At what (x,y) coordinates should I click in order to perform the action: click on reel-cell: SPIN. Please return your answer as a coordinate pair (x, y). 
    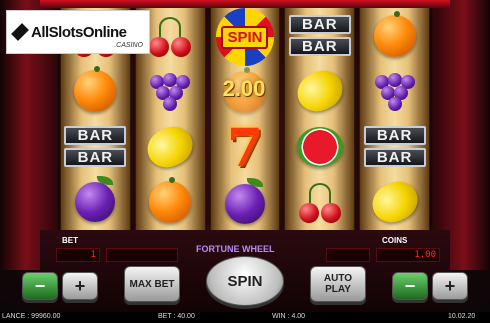
    Looking at the image, I should click on (245, 37).